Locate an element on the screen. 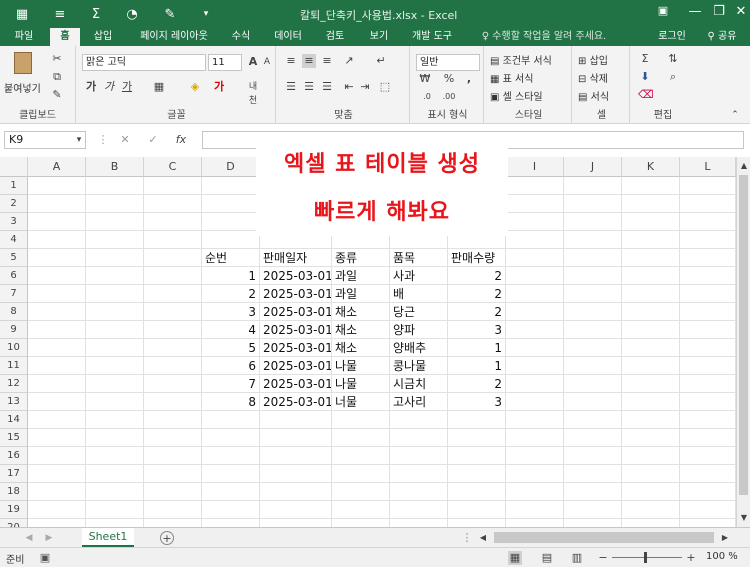 The width and height of the screenshot is (750, 567). name-box-dropdown-icon: ▾ is located at coordinates (79, 140).